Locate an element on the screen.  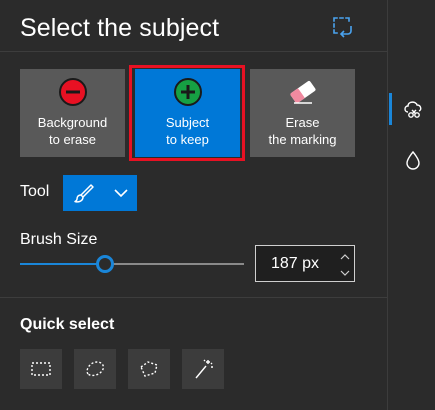
rail-item-subject-select is located at coordinates (411, 109).